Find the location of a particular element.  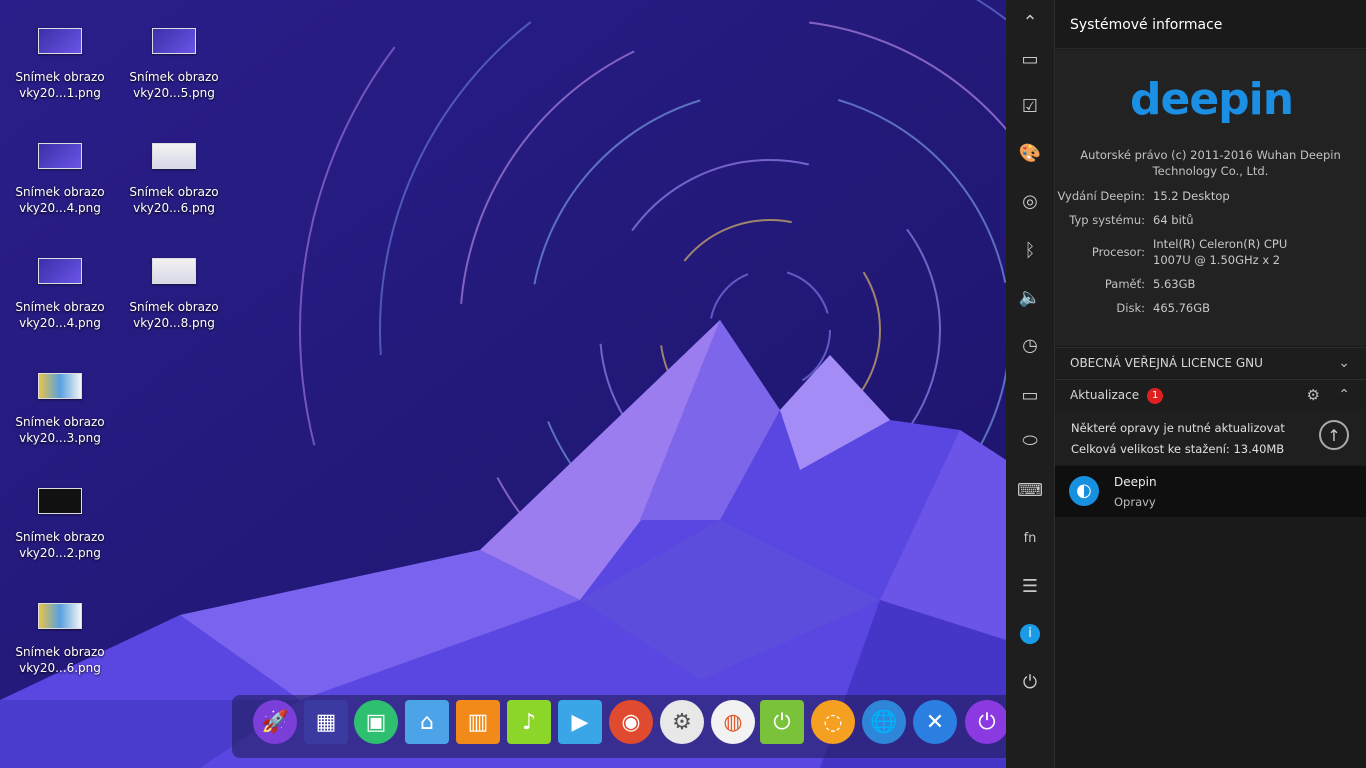

screenshot-icon: ◍ is located at coordinates (733, 722).